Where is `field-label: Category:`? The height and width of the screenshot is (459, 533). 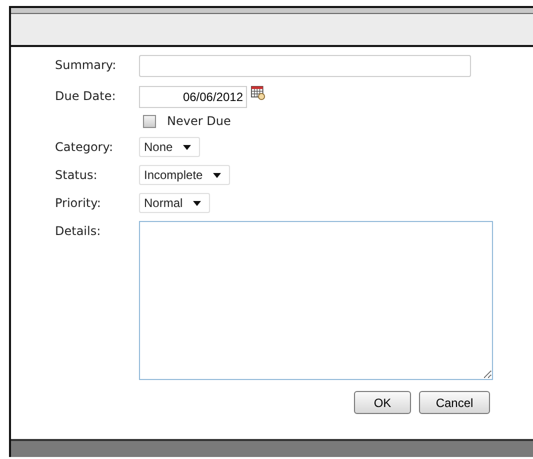 field-label: Category: is located at coordinates (84, 146).